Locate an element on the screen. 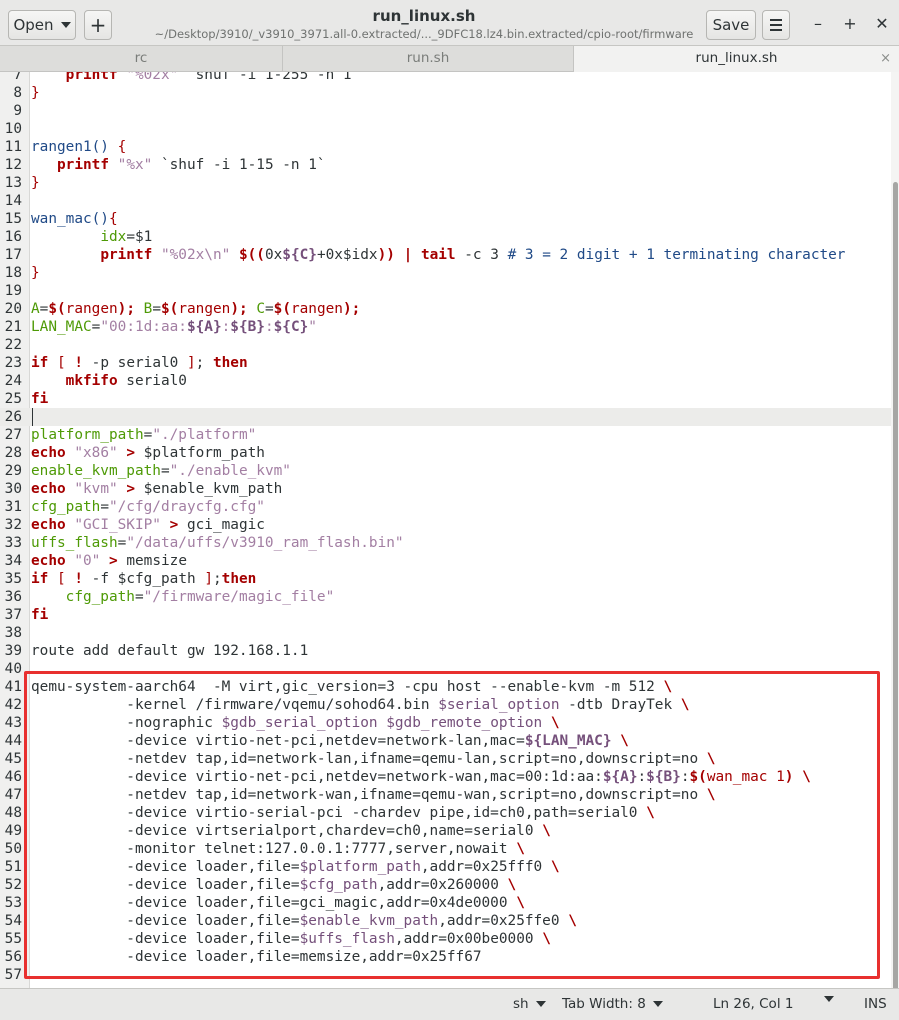  scrollbar is located at coordinates (895, 530).